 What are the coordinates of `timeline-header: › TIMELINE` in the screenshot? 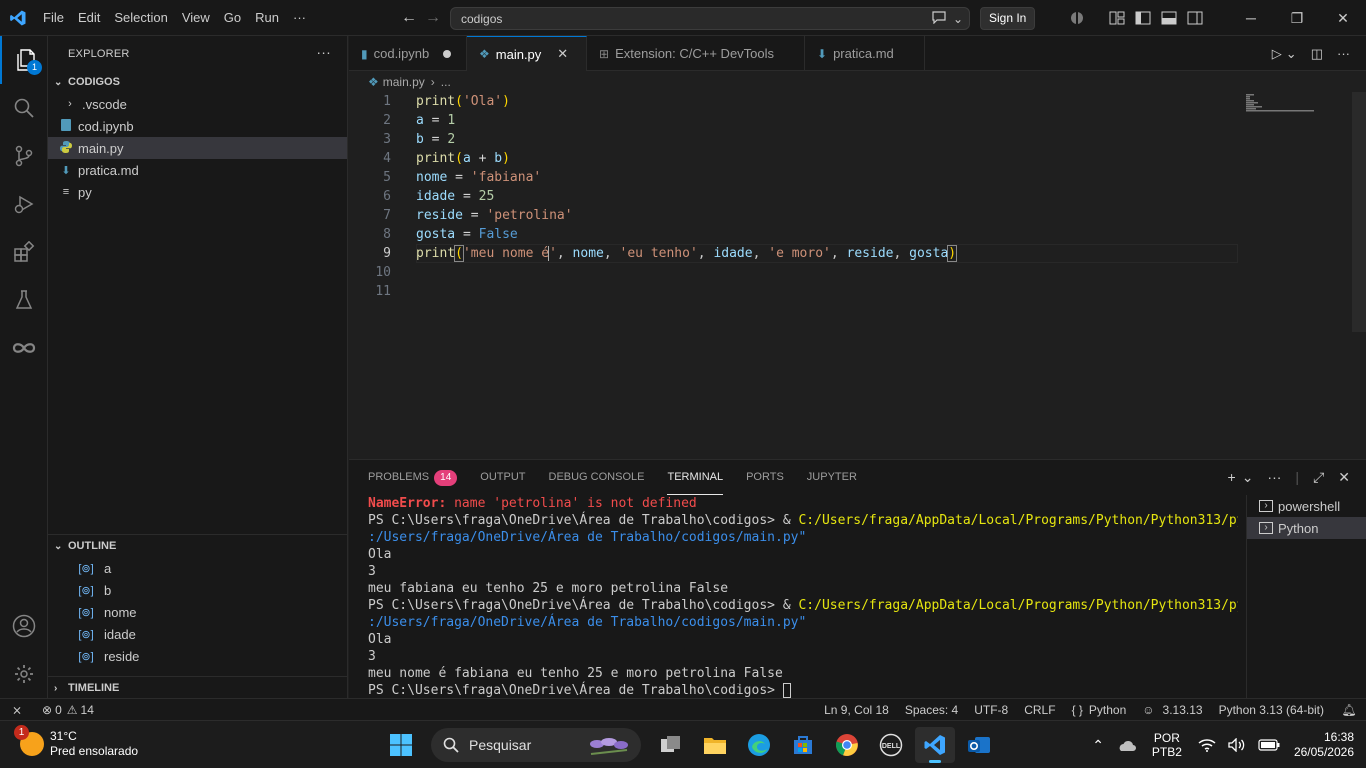 It's located at (198, 688).